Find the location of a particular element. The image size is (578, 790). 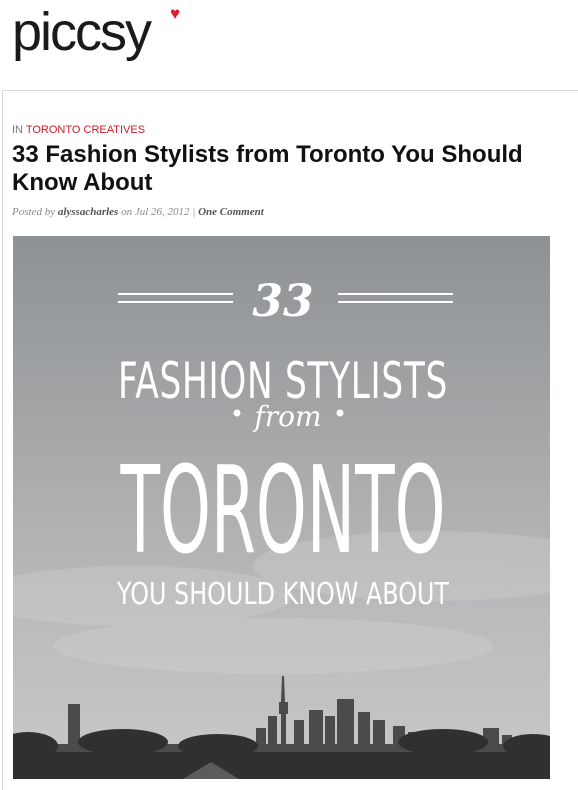

hero-city: TORONTO is located at coordinates (283, 511).